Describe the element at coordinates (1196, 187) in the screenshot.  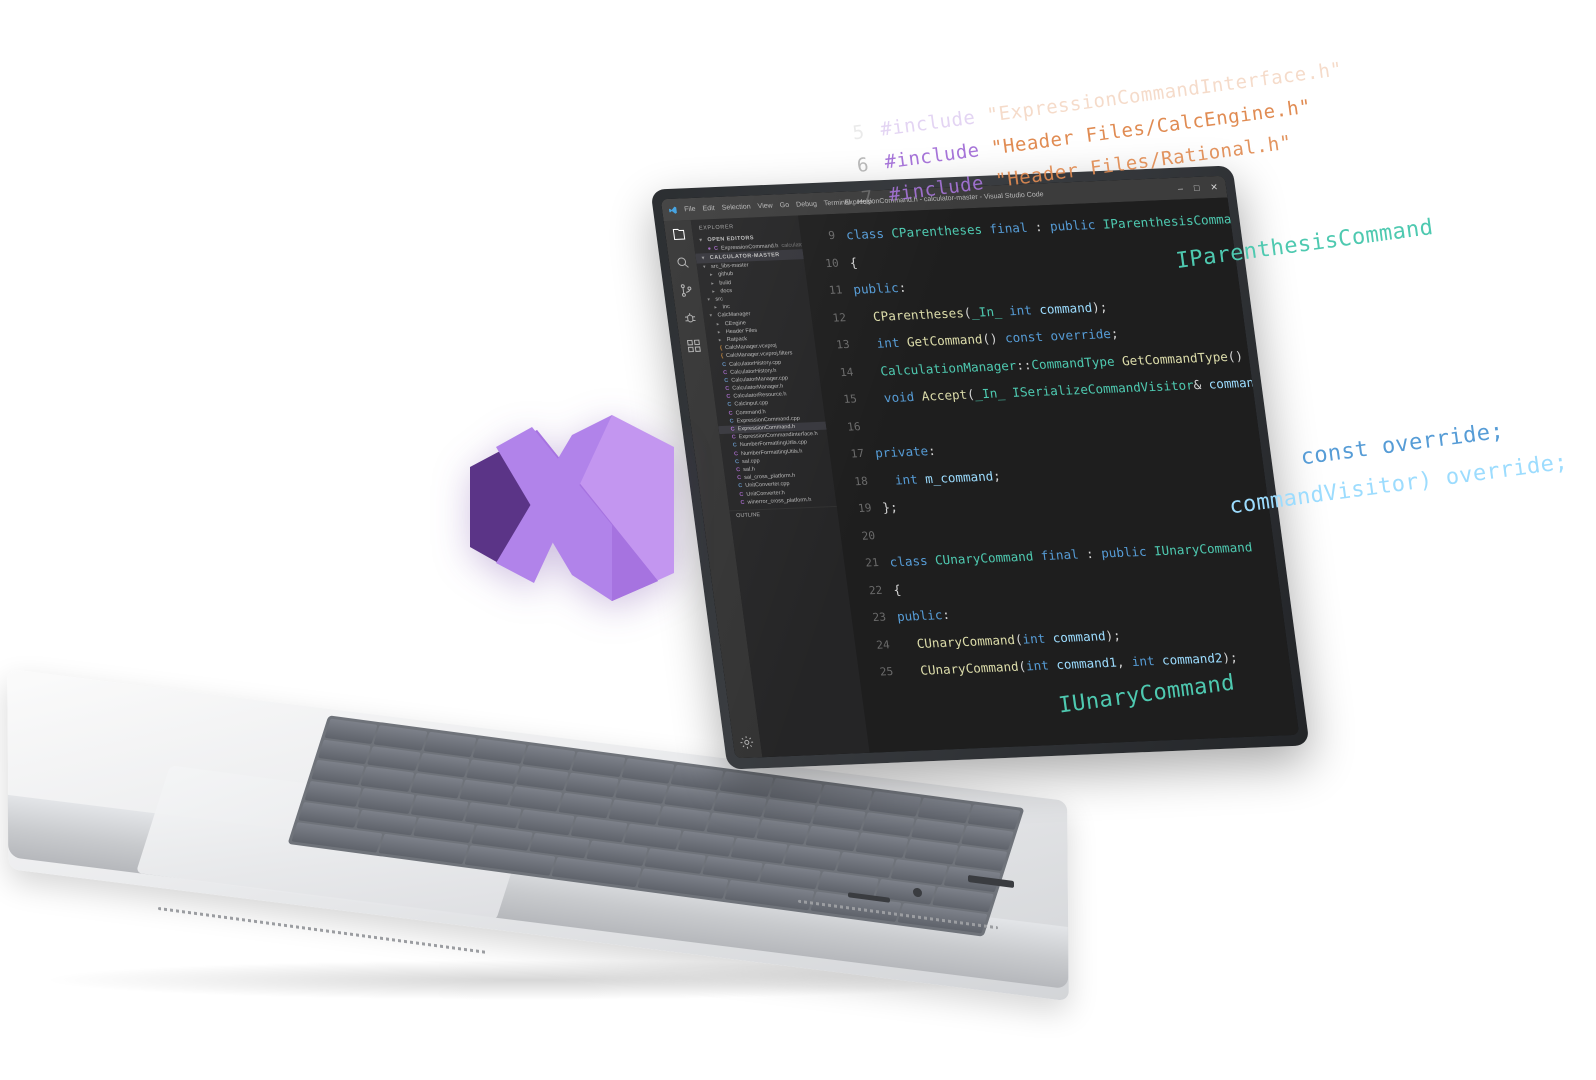
I see `restore-icon: □` at that location.